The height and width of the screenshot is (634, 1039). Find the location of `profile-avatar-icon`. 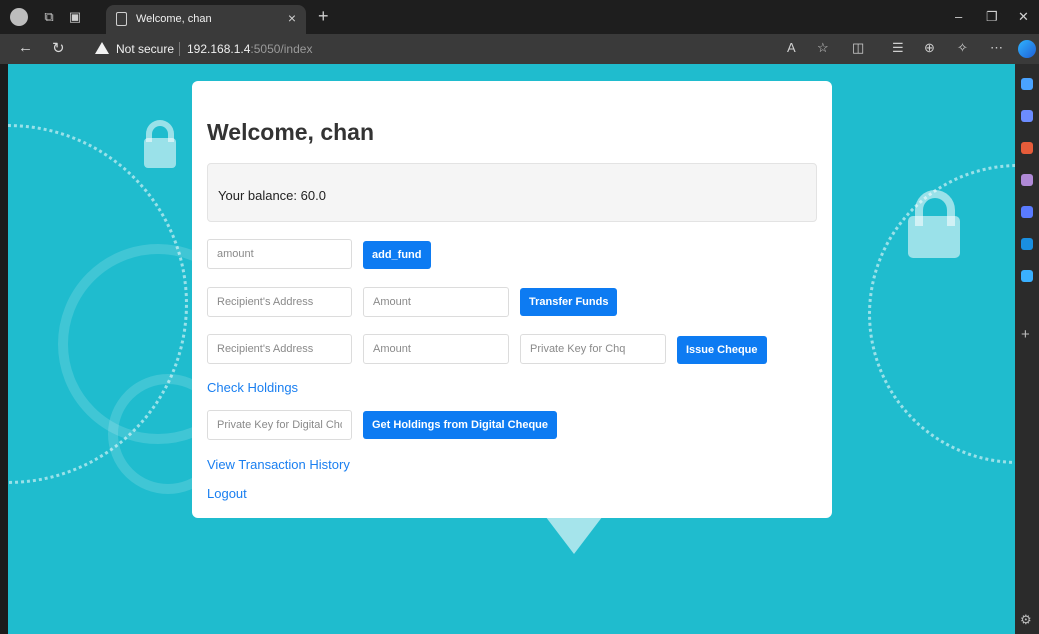

profile-avatar-icon is located at coordinates (19, 17).